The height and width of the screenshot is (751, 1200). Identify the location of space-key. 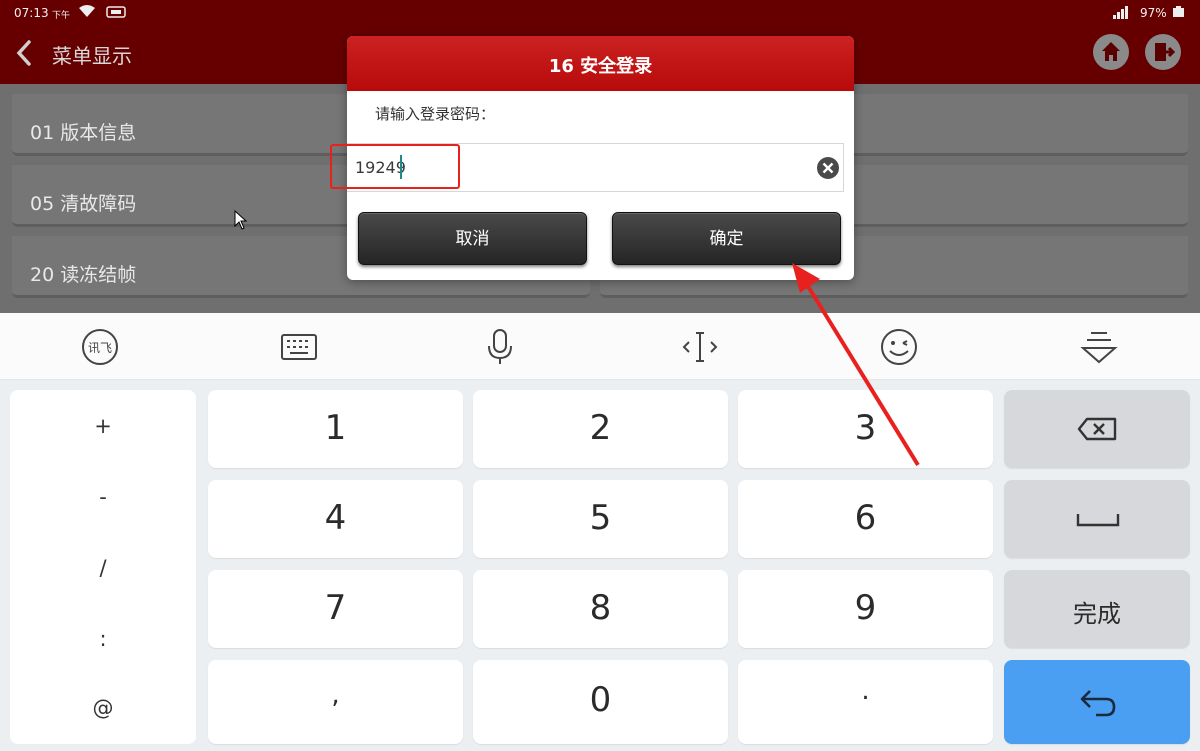
(1097, 519).